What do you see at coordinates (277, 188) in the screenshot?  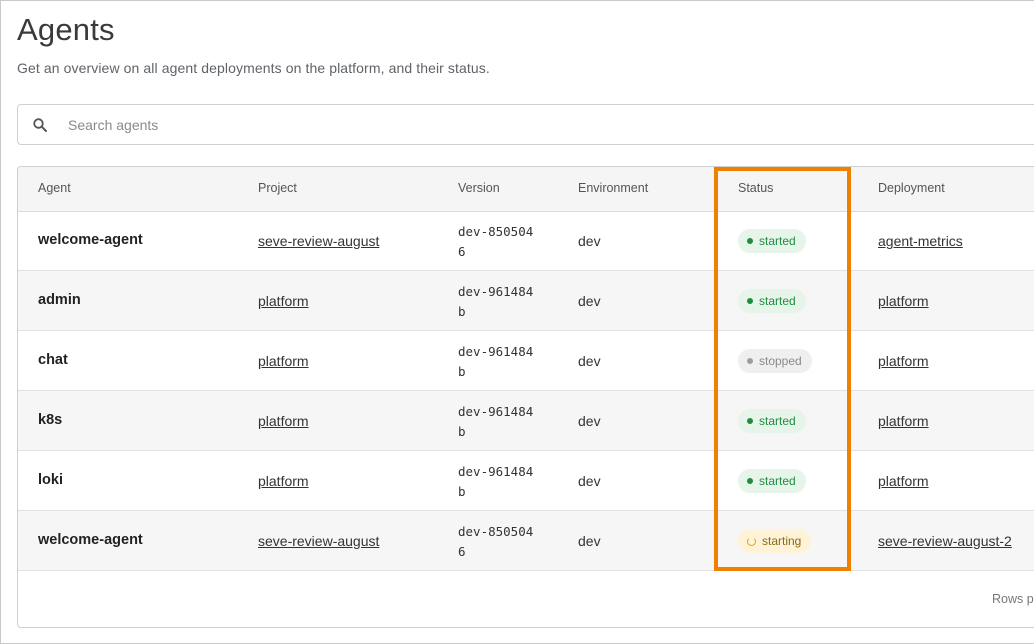 I see `column-header-project: Project` at bounding box center [277, 188].